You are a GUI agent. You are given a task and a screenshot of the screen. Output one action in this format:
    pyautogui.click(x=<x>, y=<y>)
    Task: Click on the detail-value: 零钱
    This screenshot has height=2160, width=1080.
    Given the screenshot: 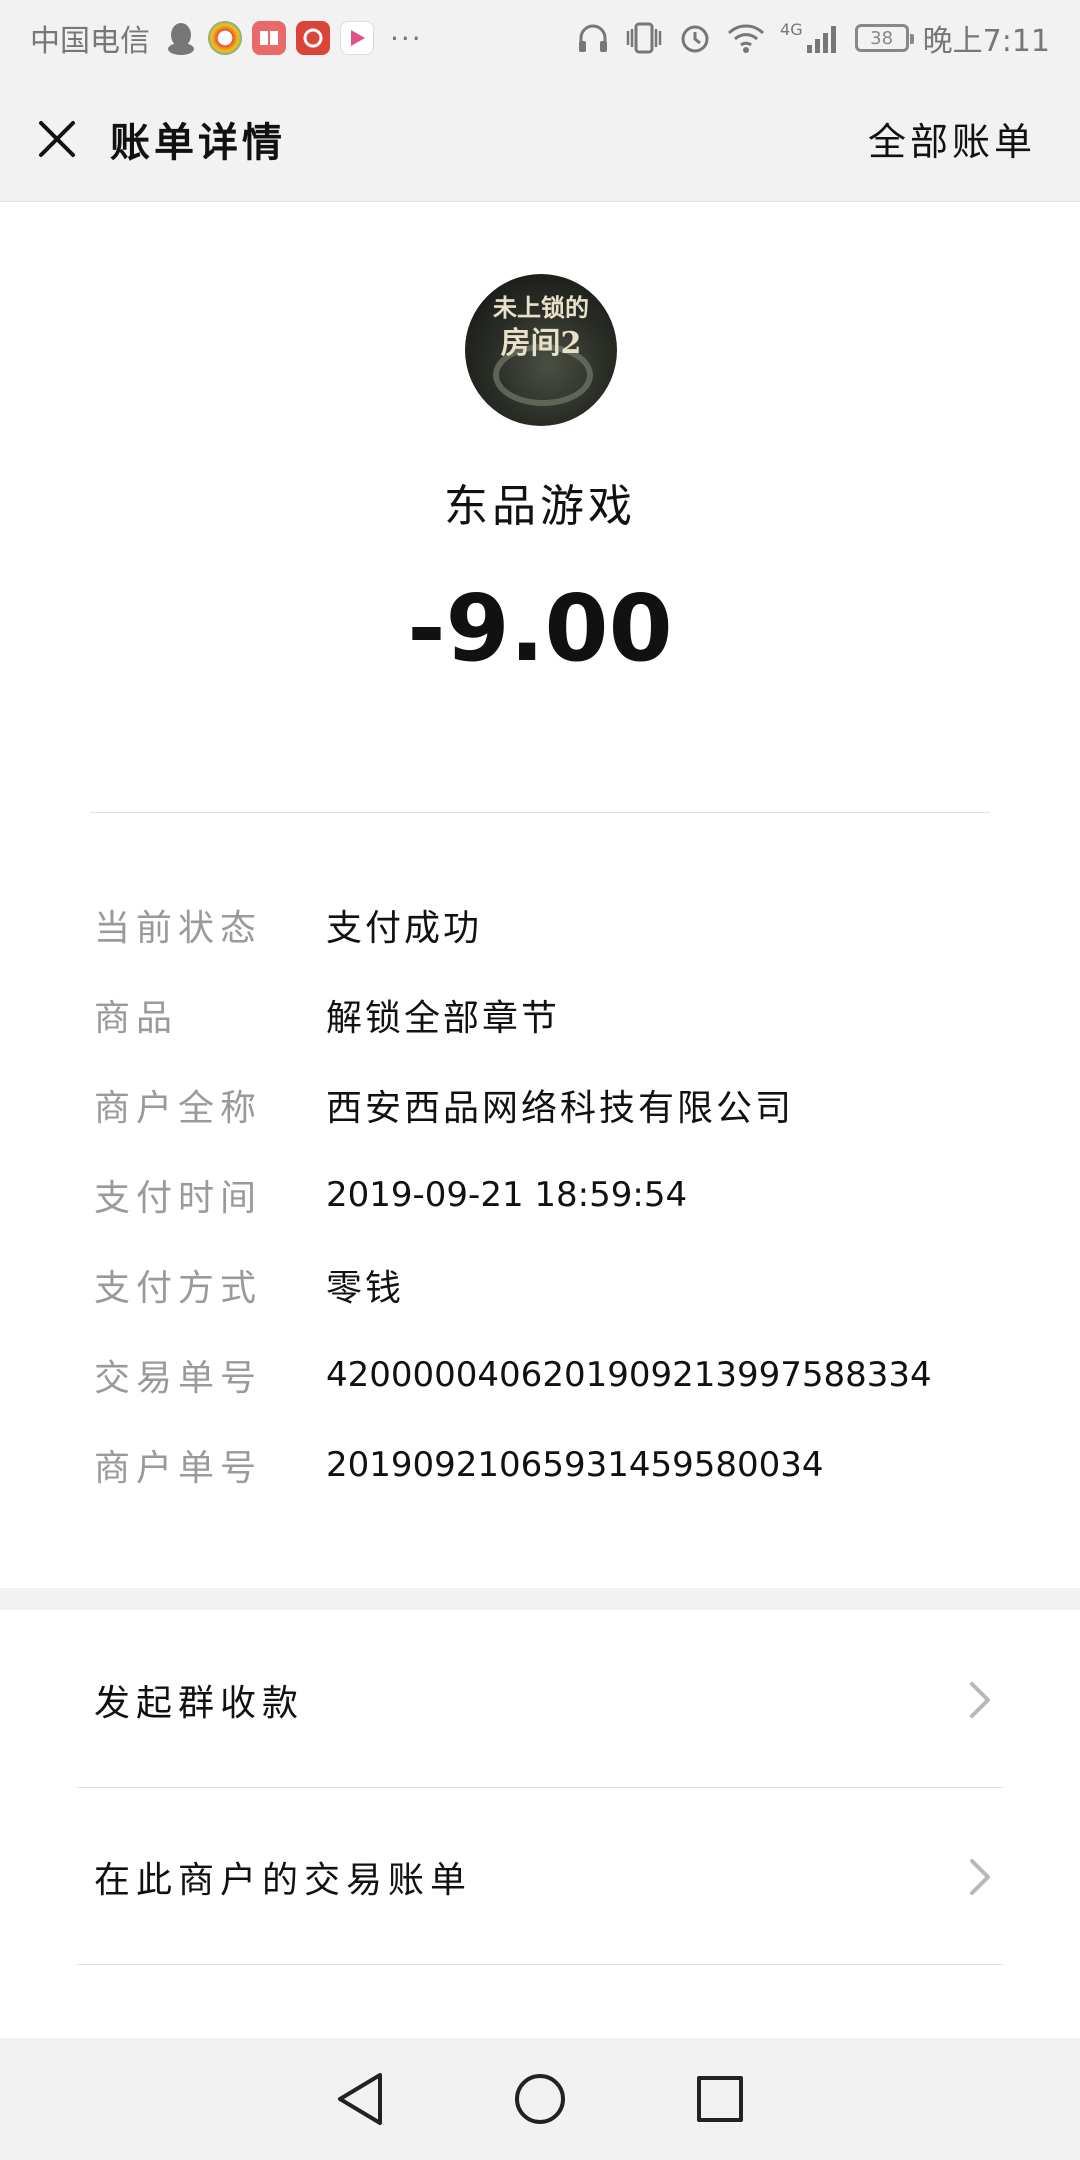 What is the action you would take?
    pyautogui.click(x=365, y=1288)
    